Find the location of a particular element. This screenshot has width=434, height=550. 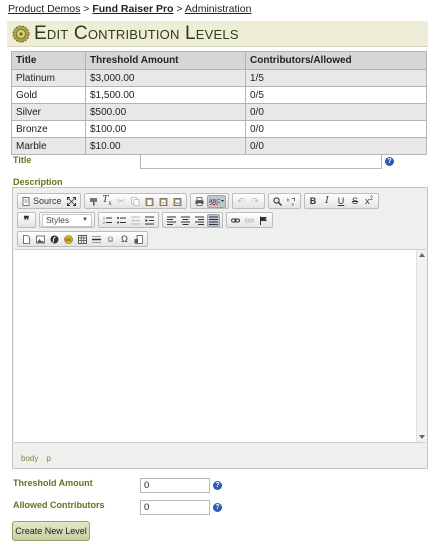

page-break-icon is located at coordinates (138, 239).